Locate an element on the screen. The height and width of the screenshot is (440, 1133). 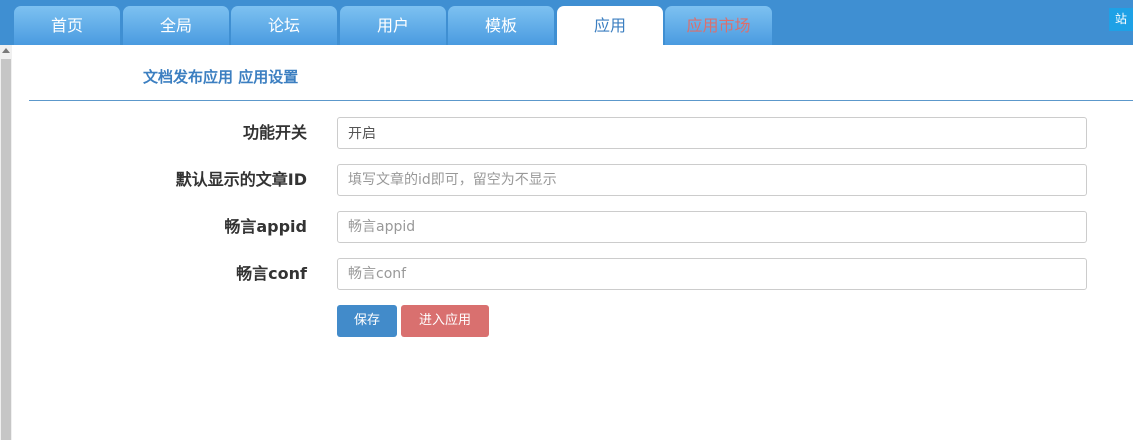
tab-users: 用户 is located at coordinates (393, 25).